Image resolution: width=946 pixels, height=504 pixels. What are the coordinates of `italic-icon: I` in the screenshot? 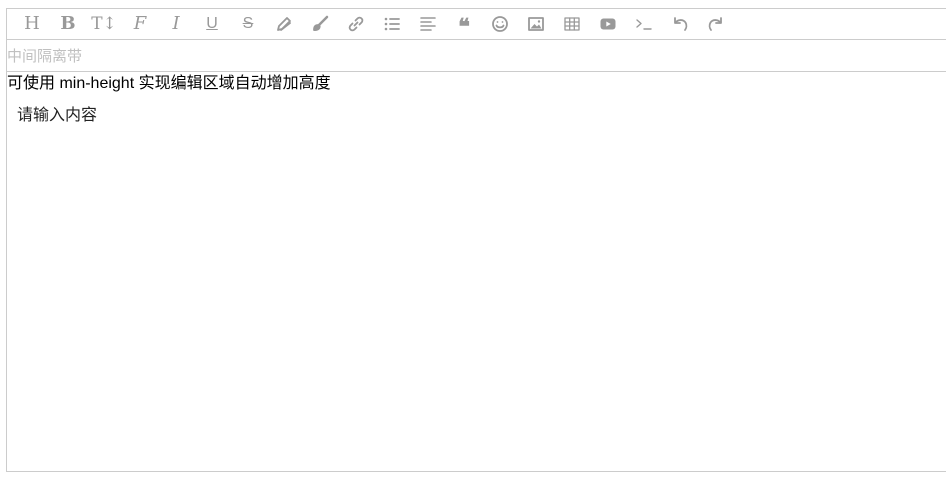 It's located at (176, 23).